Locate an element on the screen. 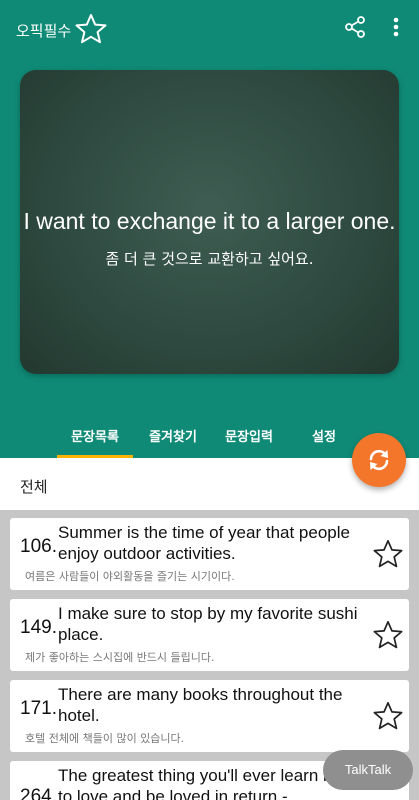  more-vert-icon is located at coordinates (396, 27).